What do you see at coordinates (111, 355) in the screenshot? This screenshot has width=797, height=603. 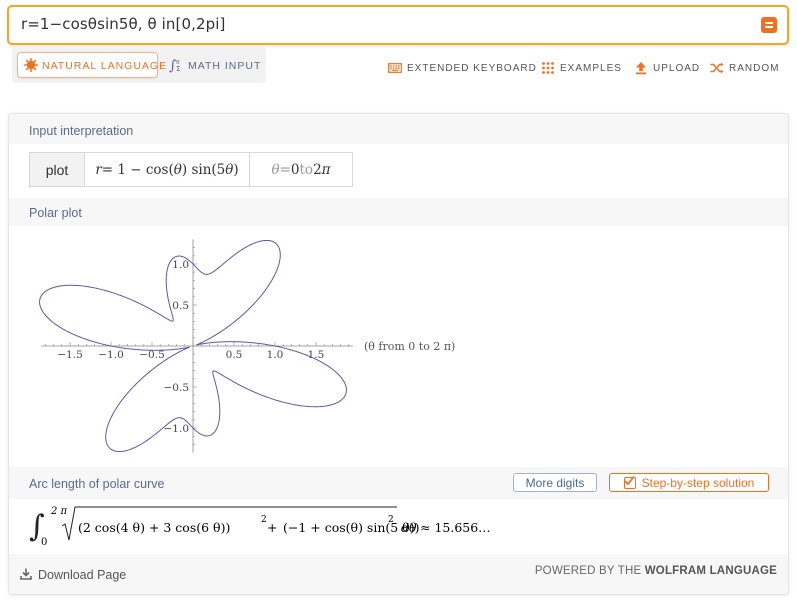 I see `x-tick-label: −1.0` at bounding box center [111, 355].